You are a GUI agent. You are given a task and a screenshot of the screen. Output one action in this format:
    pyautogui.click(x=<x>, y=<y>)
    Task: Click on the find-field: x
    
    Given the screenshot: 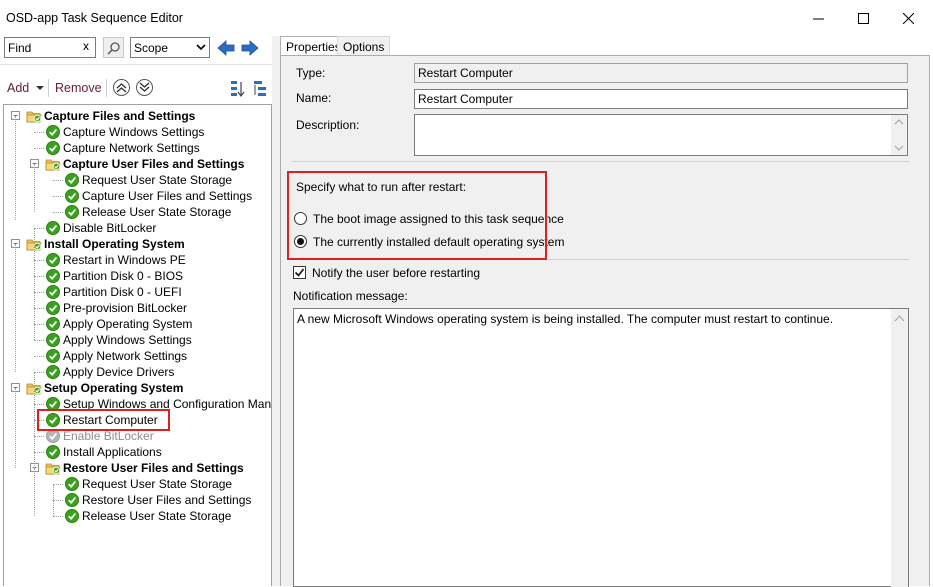 What is the action you would take?
    pyautogui.click(x=50, y=47)
    